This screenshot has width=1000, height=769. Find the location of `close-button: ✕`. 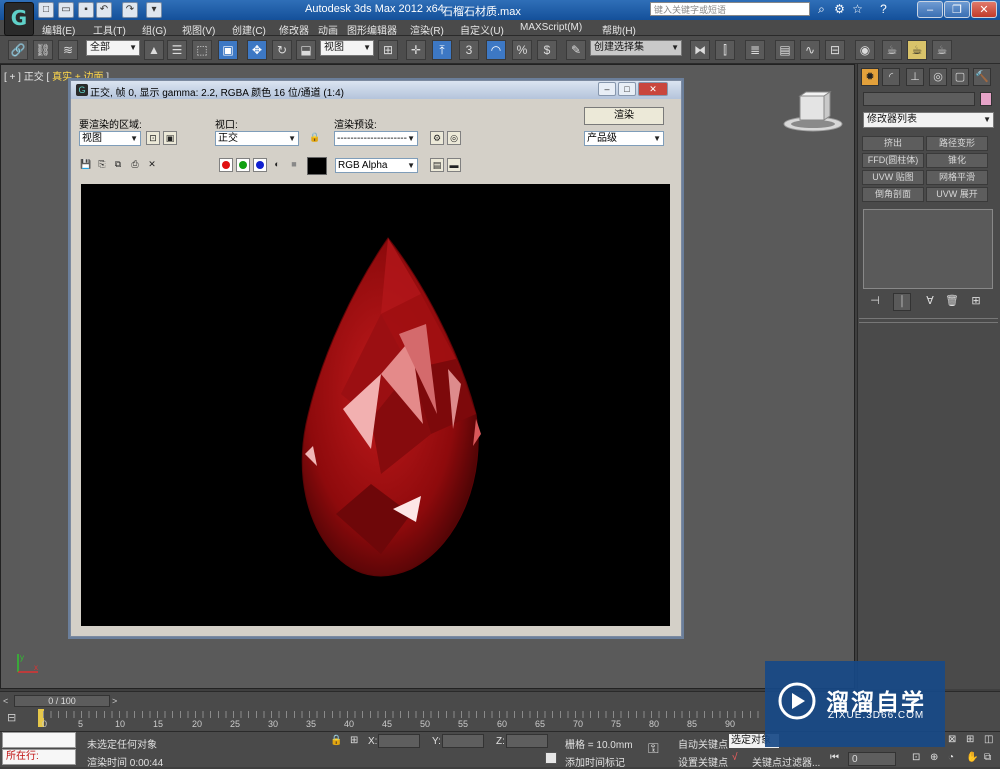

close-button: ✕ is located at coordinates (984, 9).